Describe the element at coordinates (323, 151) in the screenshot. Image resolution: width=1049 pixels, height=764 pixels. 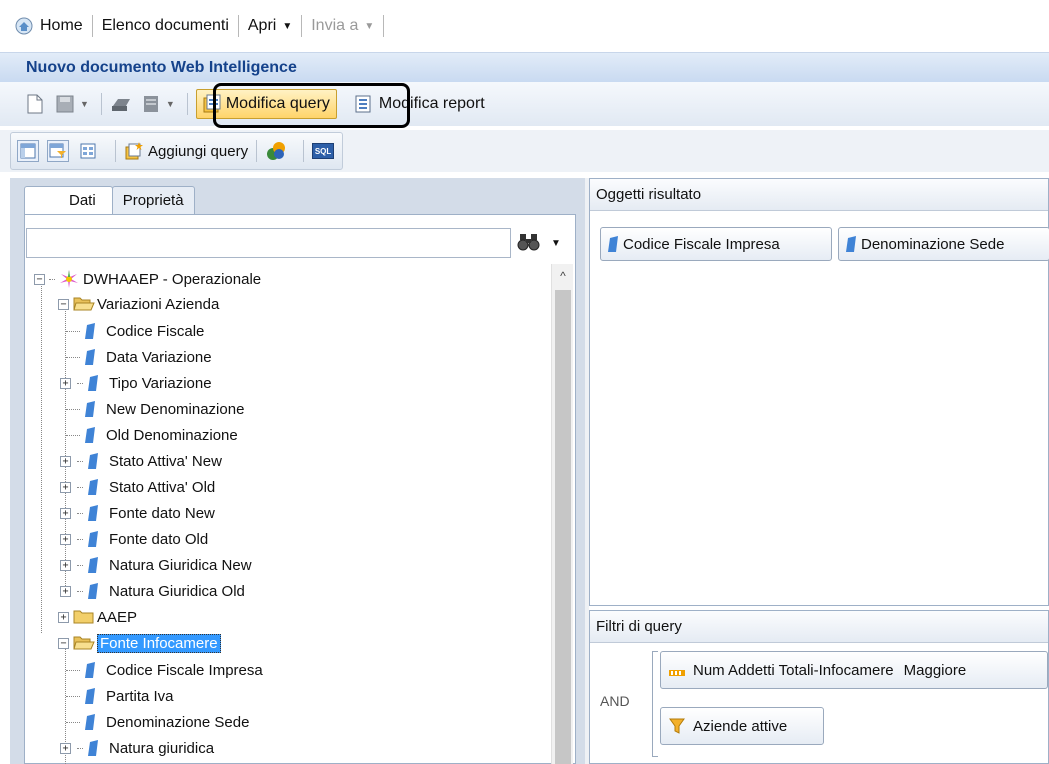
I see `sql-button: SQL` at that location.